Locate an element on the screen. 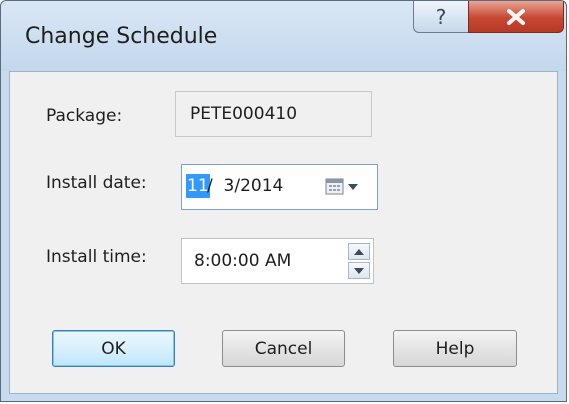 The image size is (569, 404). cancel-button-label: Cancel is located at coordinates (283, 348).